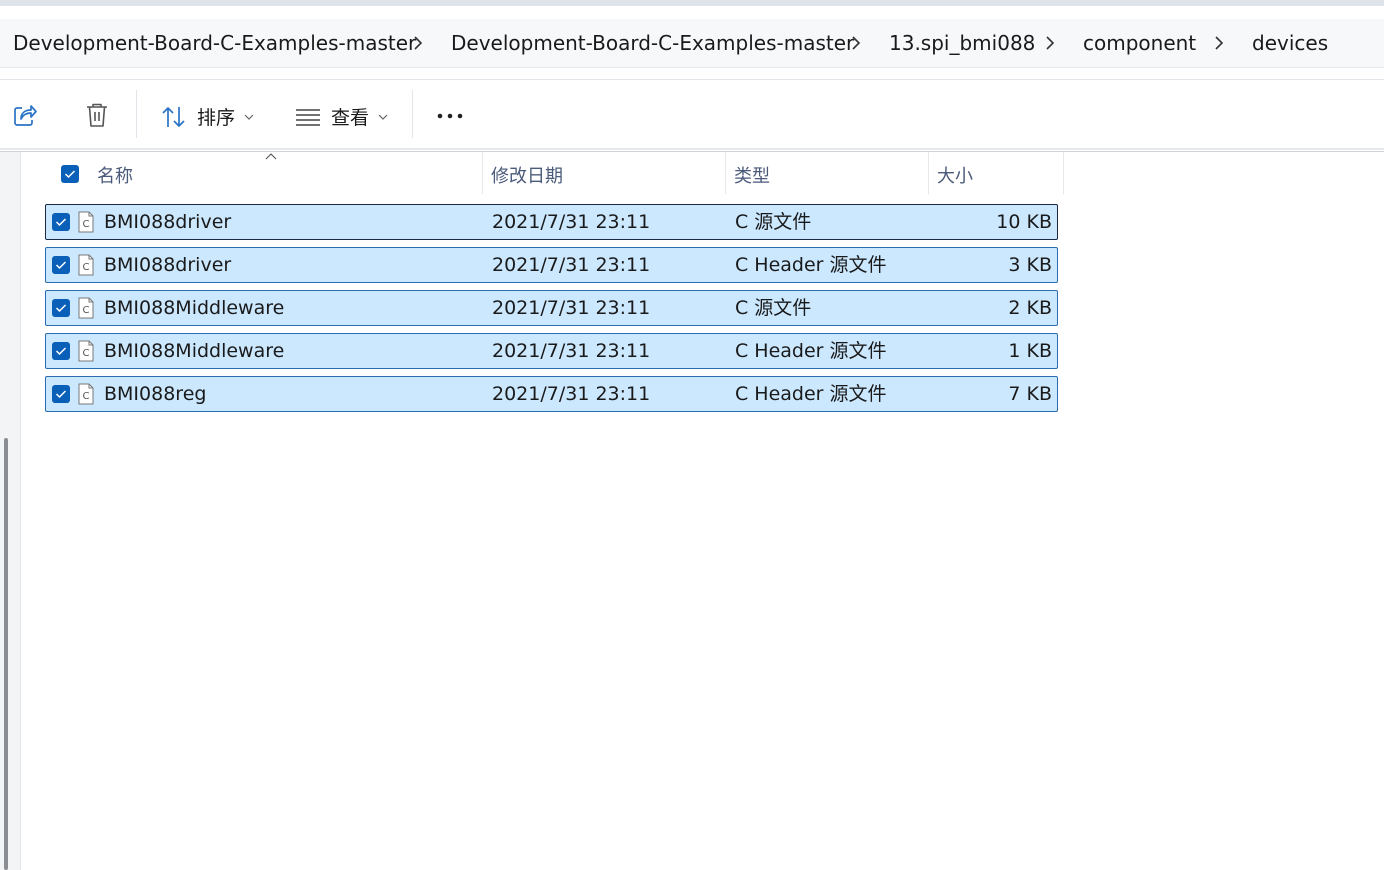  What do you see at coordinates (702, 173) in the screenshot?
I see `column-header: 名称 修改日期 类型 大小` at bounding box center [702, 173].